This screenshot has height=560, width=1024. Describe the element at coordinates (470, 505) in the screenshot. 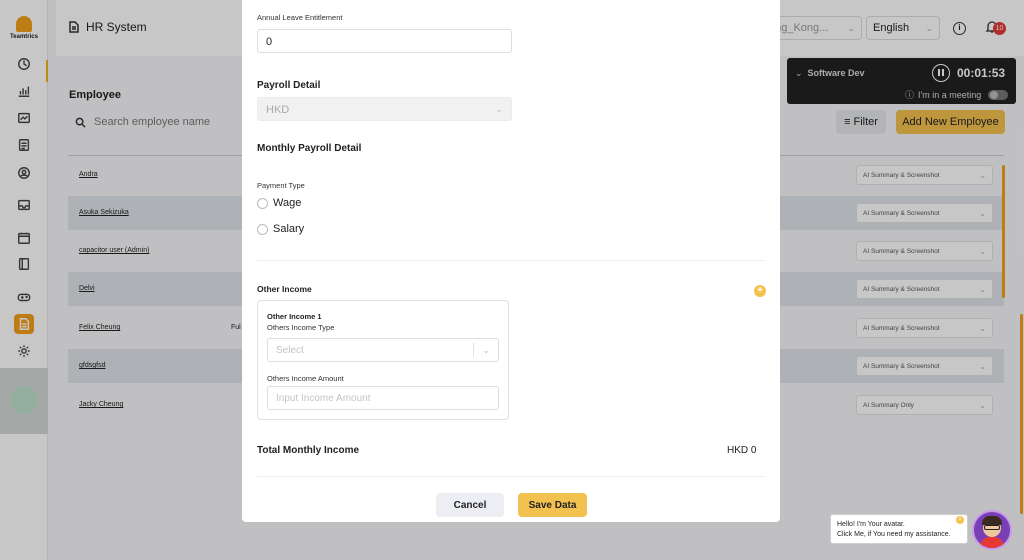

I see `cancel-button: Cancel` at that location.